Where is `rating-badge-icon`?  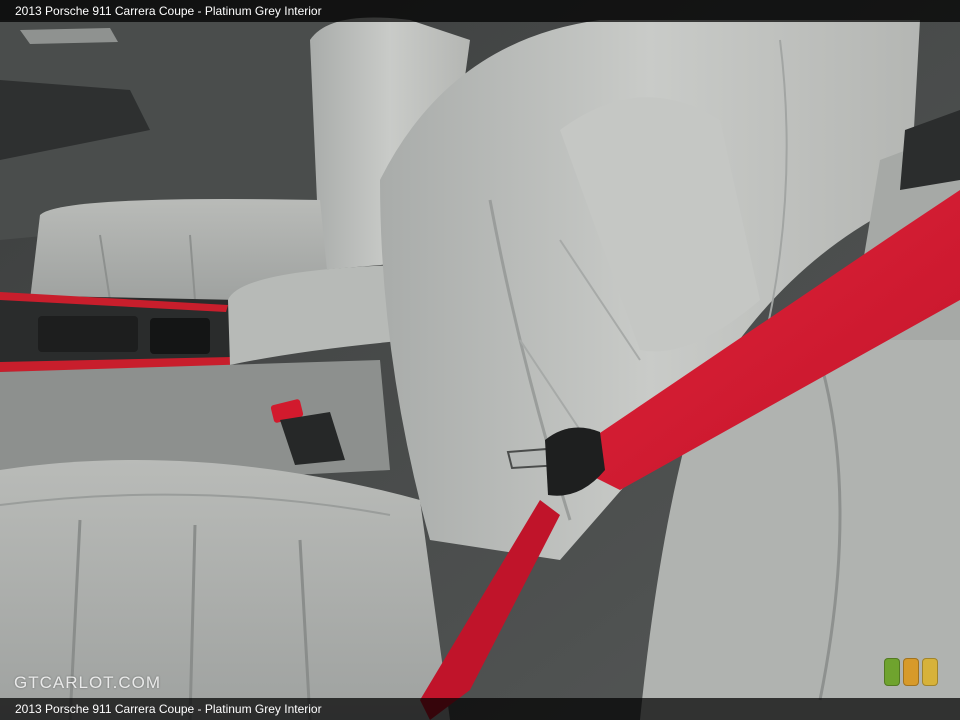
rating-badge-icon is located at coordinates (911, 672).